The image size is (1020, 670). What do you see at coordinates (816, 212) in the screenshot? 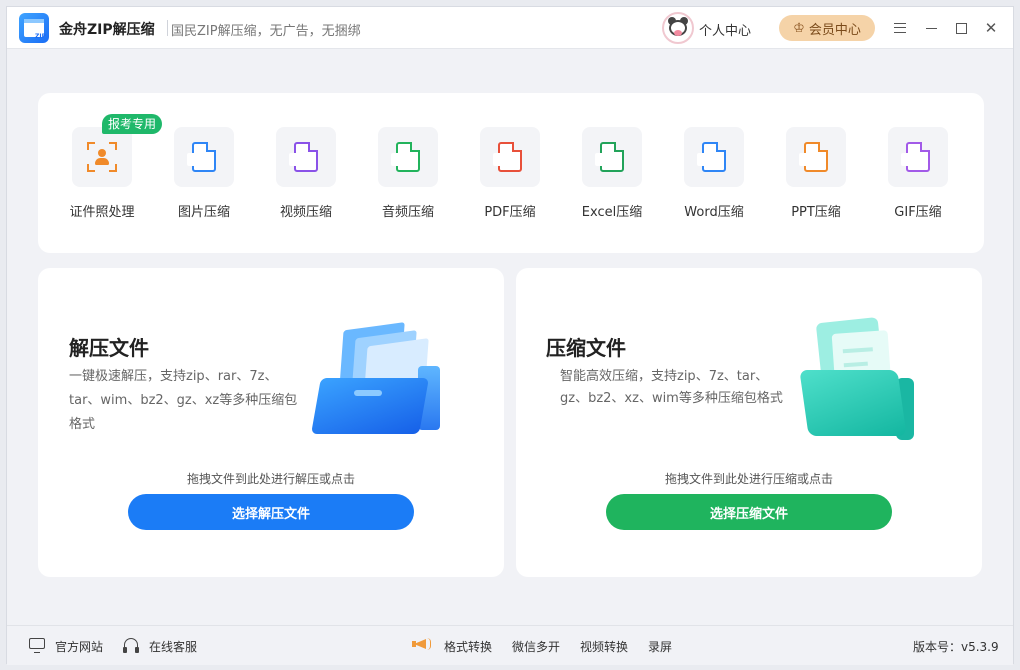
I see `tool-label: PPT压缩` at bounding box center [816, 212].